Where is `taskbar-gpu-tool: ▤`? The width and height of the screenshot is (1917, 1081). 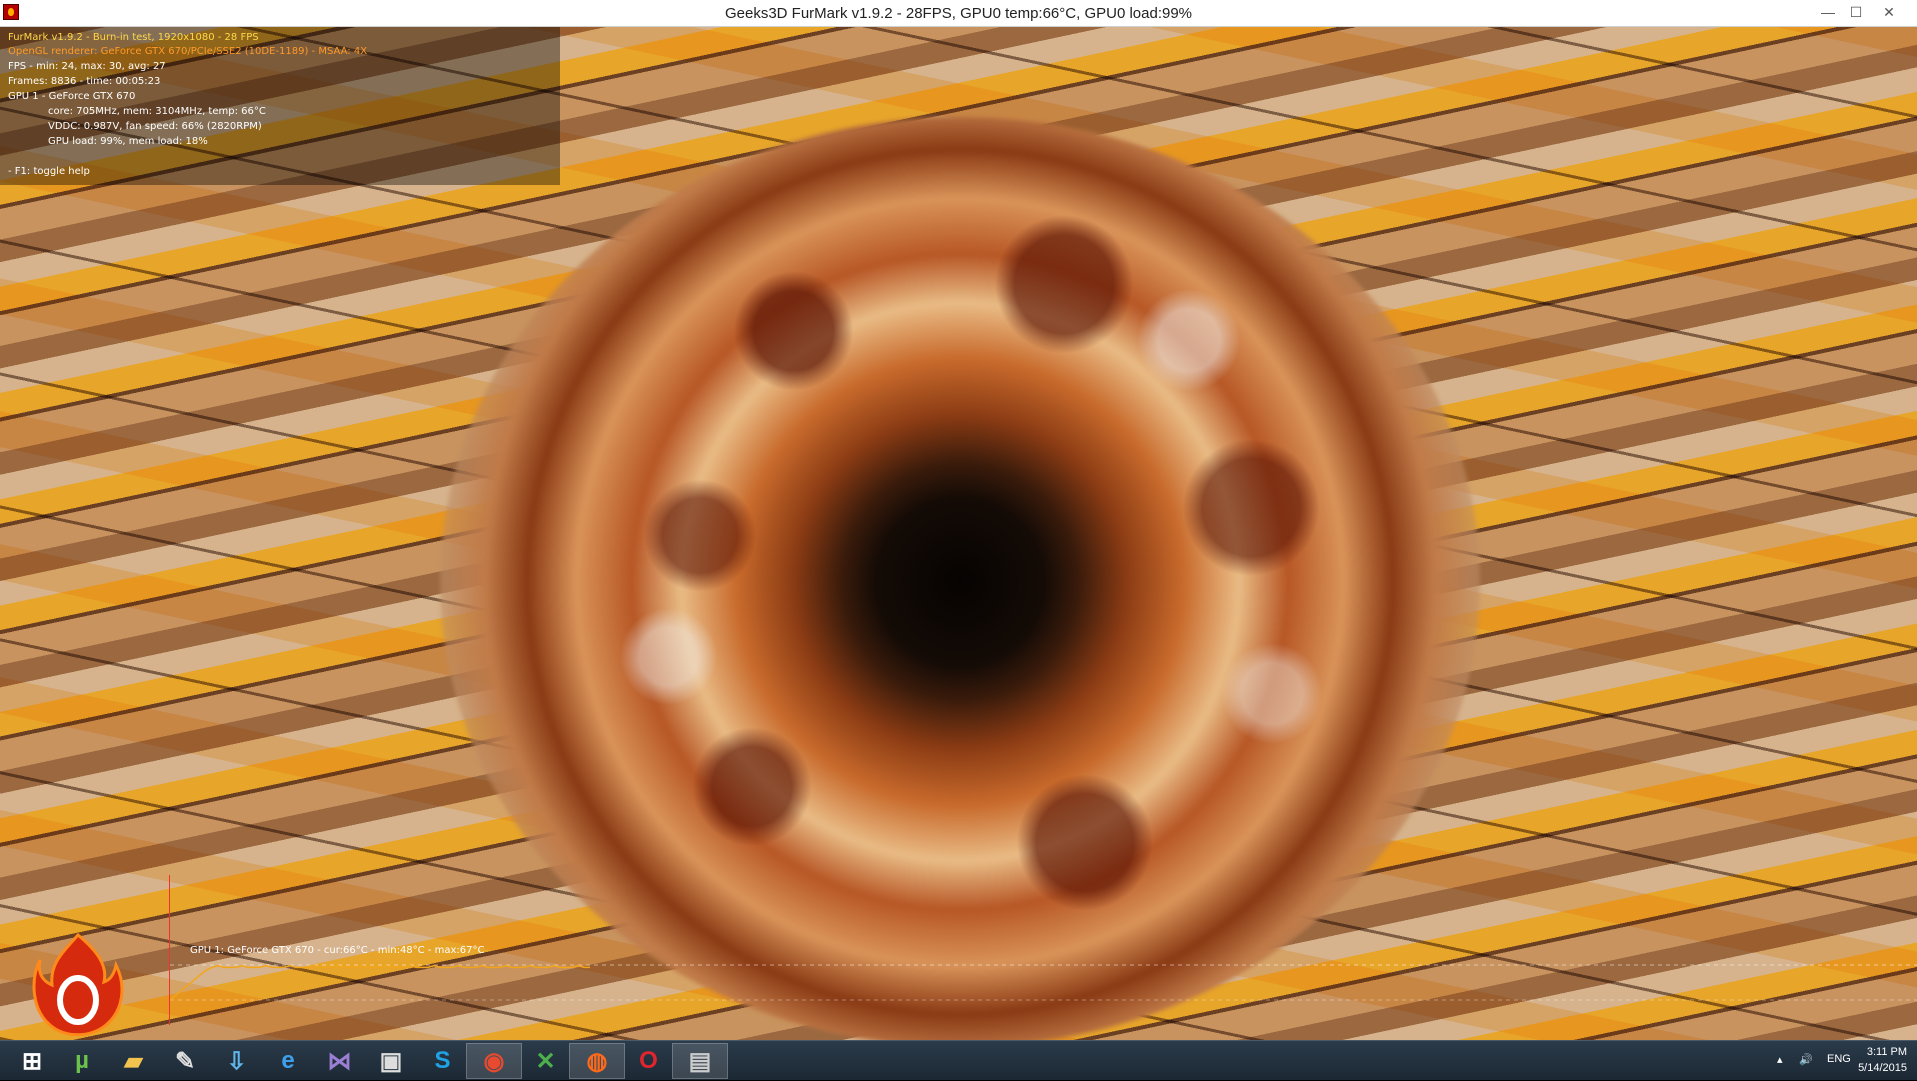
taskbar-gpu-tool: ▤ is located at coordinates (700, 1061).